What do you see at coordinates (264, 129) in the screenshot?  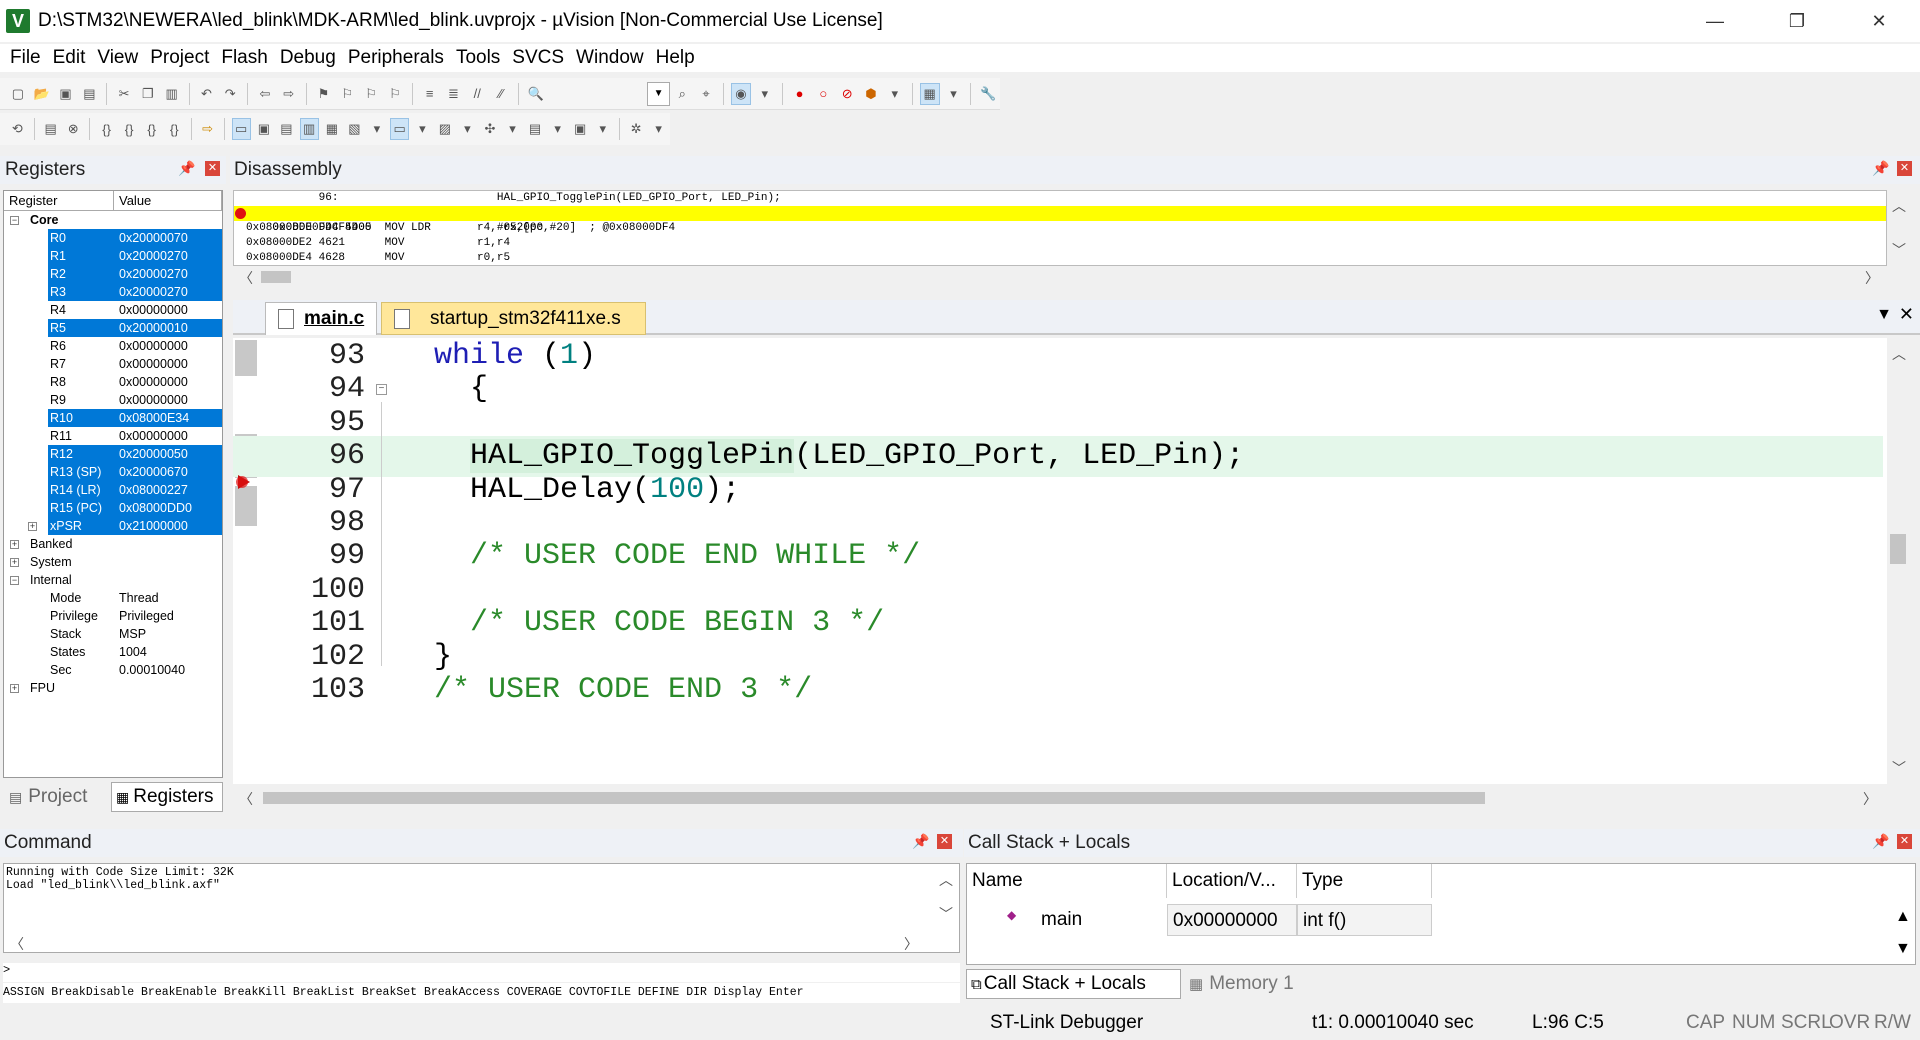 I see `disassembly-window-icon: ▣` at bounding box center [264, 129].